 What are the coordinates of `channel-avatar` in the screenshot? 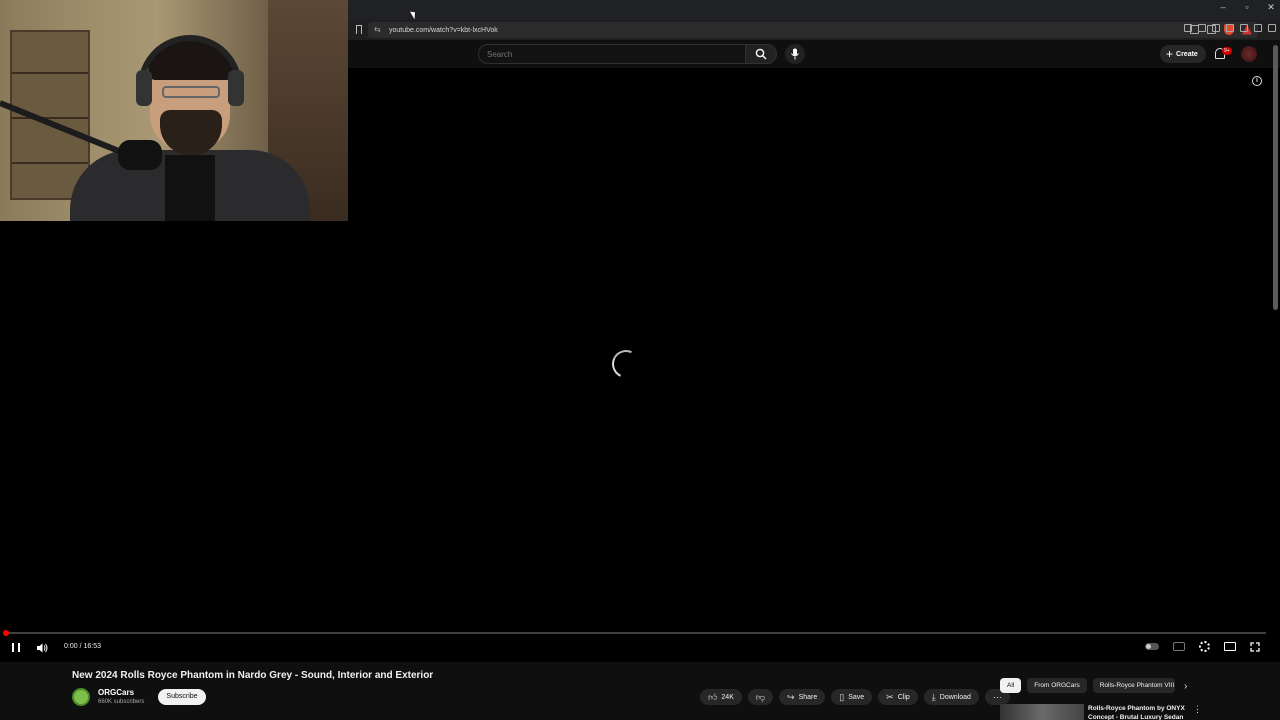 It's located at (81, 697).